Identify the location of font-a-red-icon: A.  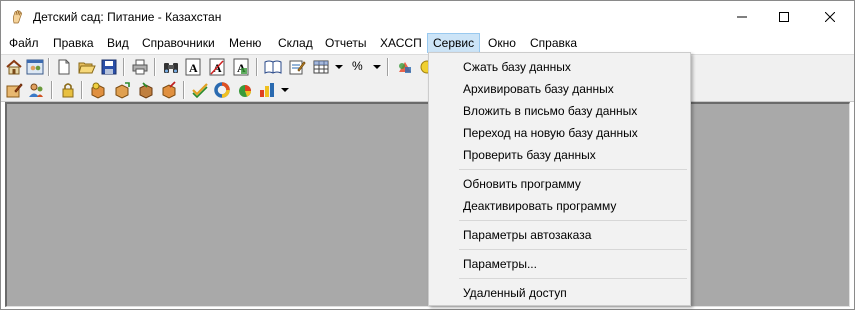
(217, 67).